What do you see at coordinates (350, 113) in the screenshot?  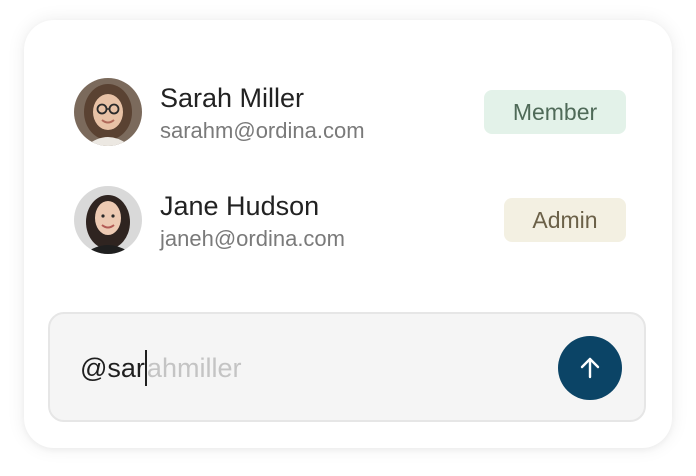 I see `member-row-sarah: Sarah Miller sarahm@ordina.com Member` at bounding box center [350, 113].